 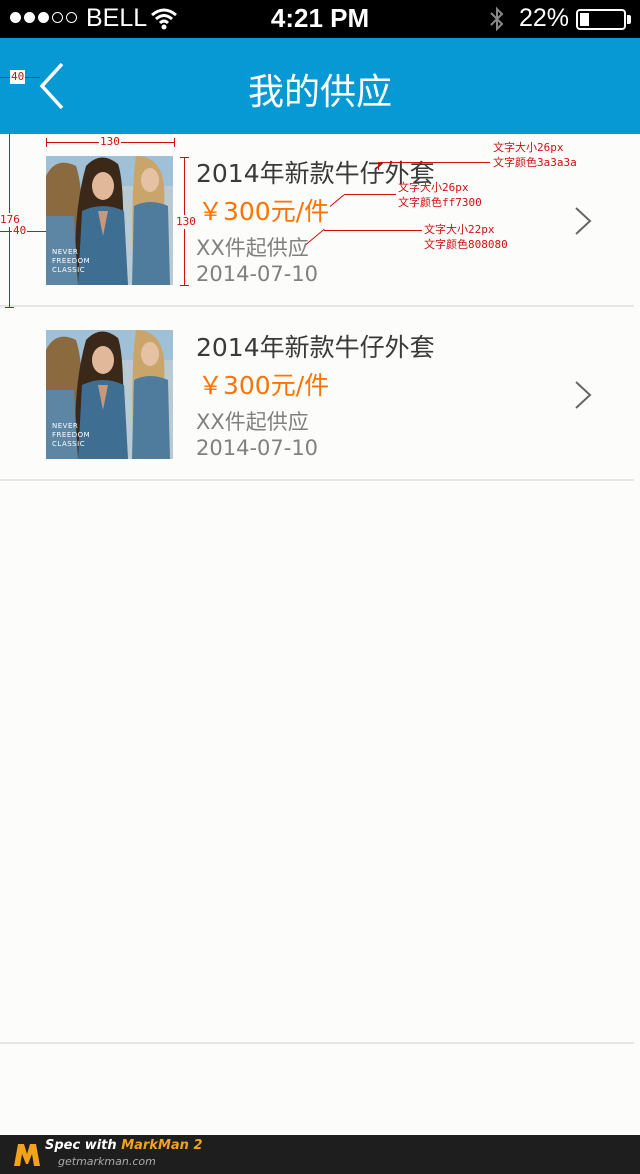 I want to click on annotation-image-width: 130, so click(x=110, y=142).